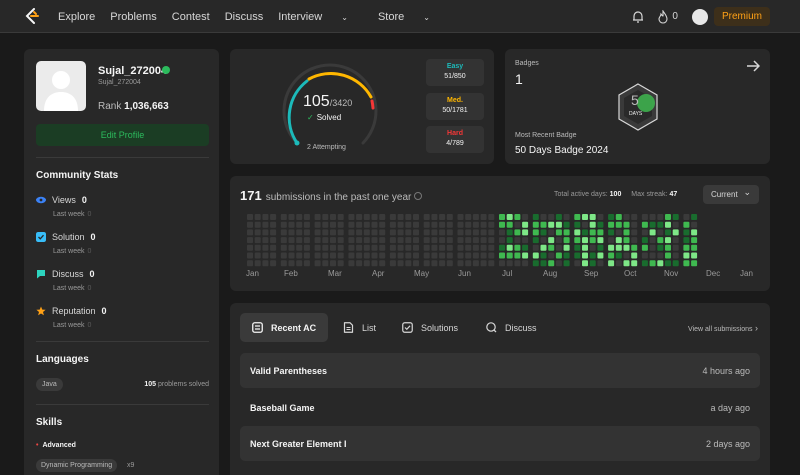 The width and height of the screenshot is (800, 475). What do you see at coordinates (511, 327) in the screenshot?
I see `tab-discuss: Discuss` at bounding box center [511, 327].